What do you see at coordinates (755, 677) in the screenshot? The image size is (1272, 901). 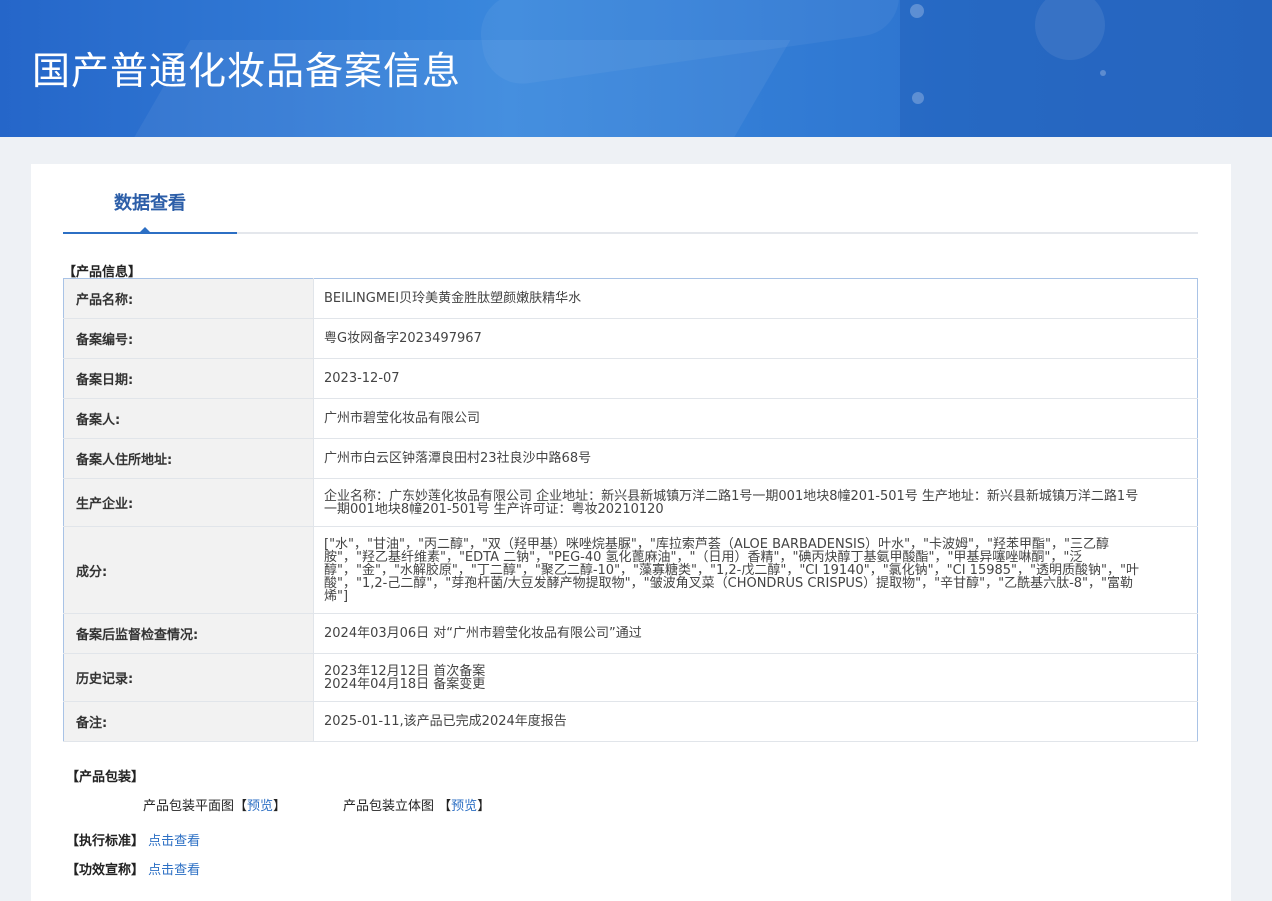 I see `row-value: 2023年12月12日 首次备案 2024年04月18日 备案变更` at bounding box center [755, 677].